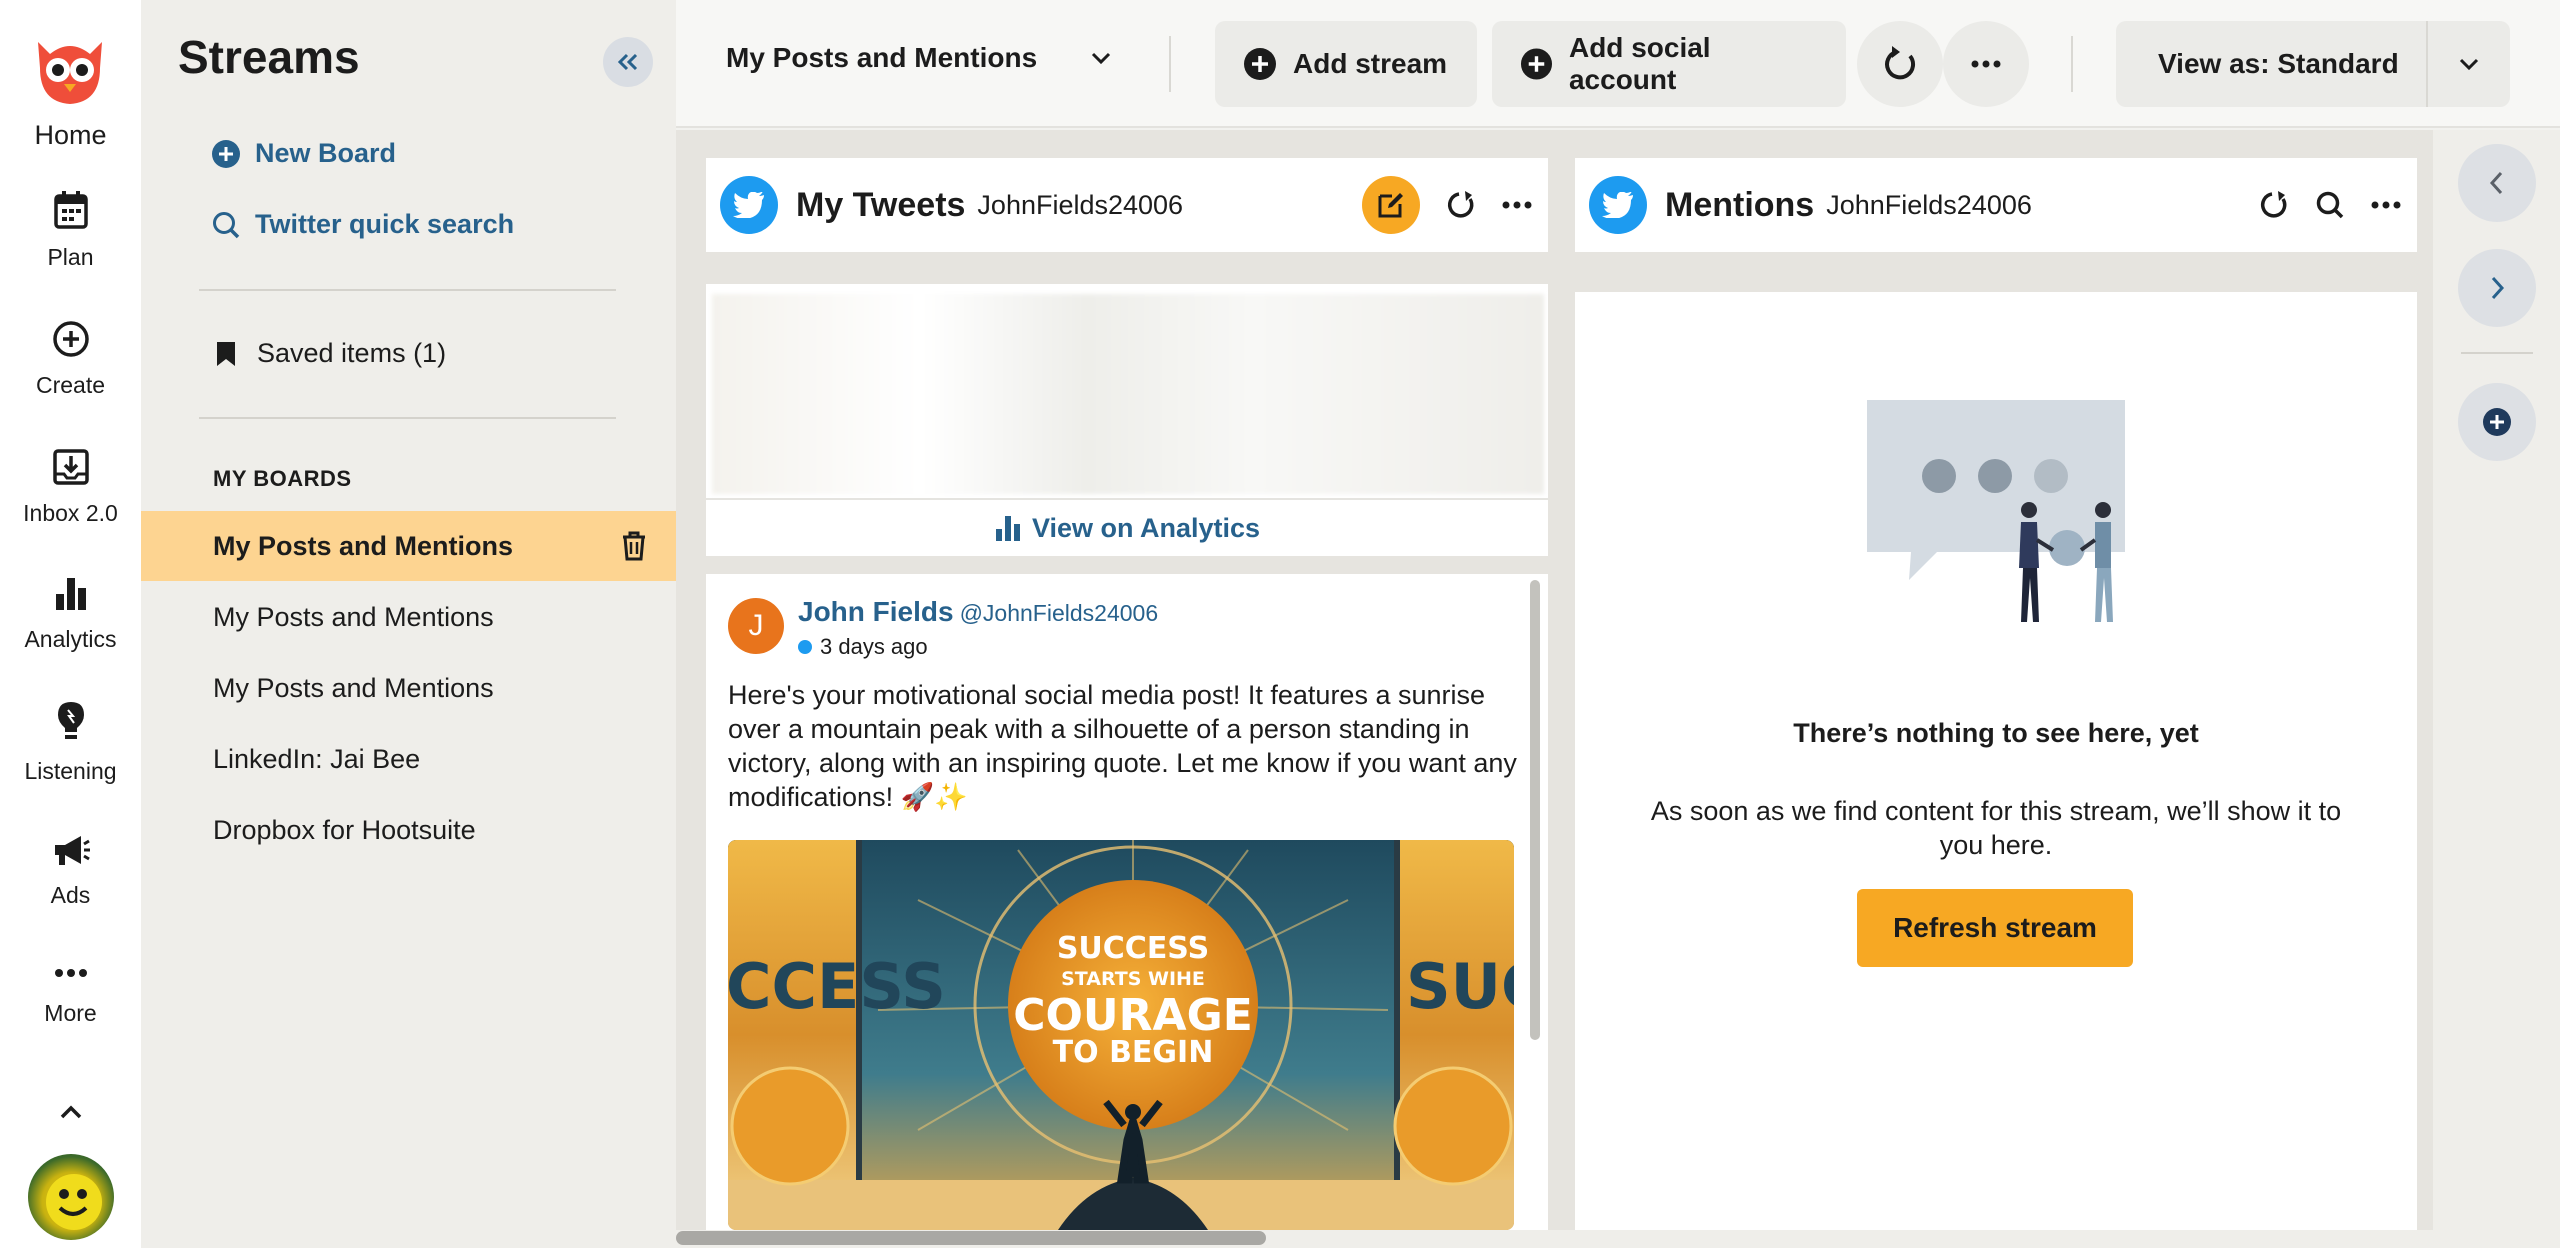  I want to click on empty-state-illustration, so click(1996, 511).